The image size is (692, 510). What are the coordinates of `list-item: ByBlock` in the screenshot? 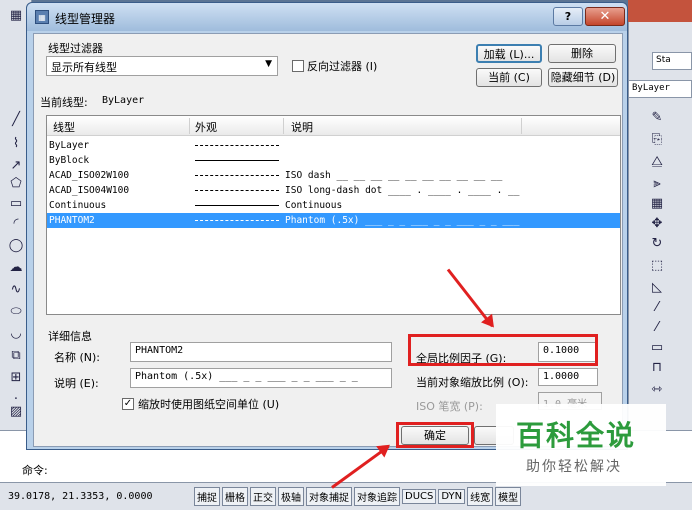 It's located at (333, 160).